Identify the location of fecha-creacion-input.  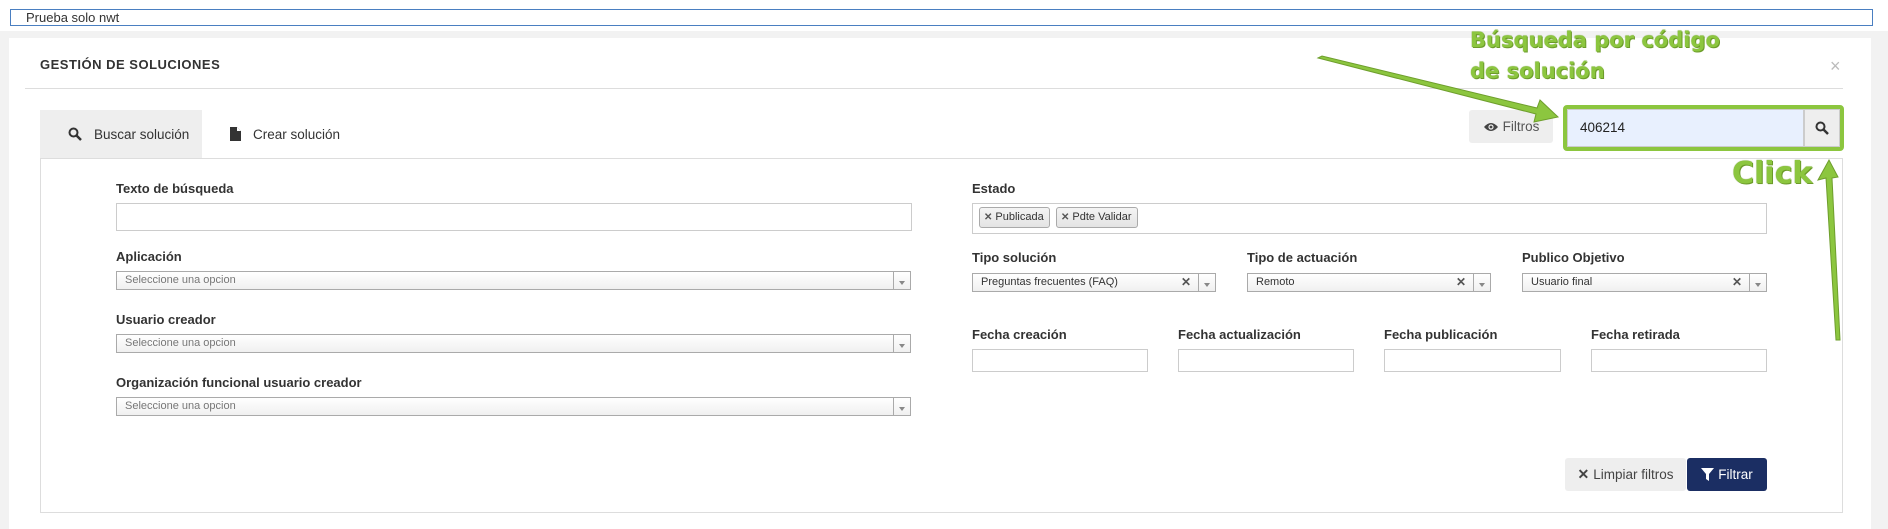
(1060, 360).